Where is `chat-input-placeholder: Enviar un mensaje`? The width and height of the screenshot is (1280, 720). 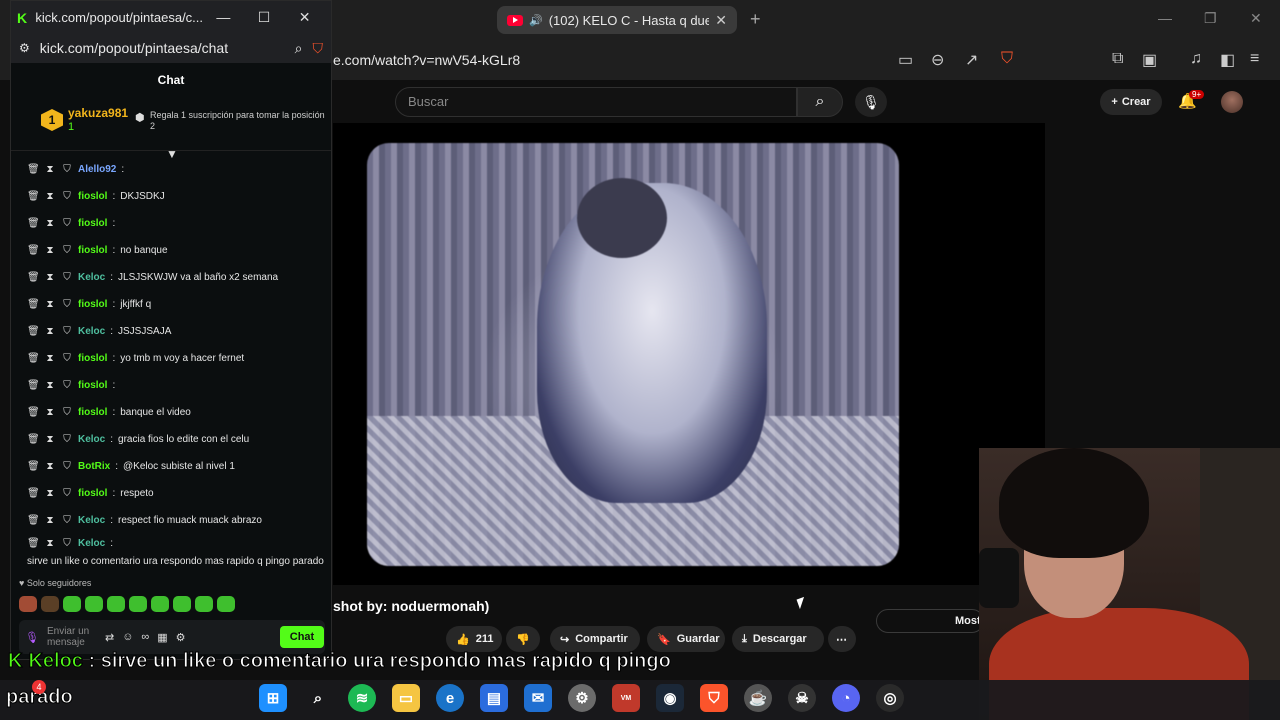
chat-input-placeholder: Enviar un mensaje is located at coordinates (72, 637).